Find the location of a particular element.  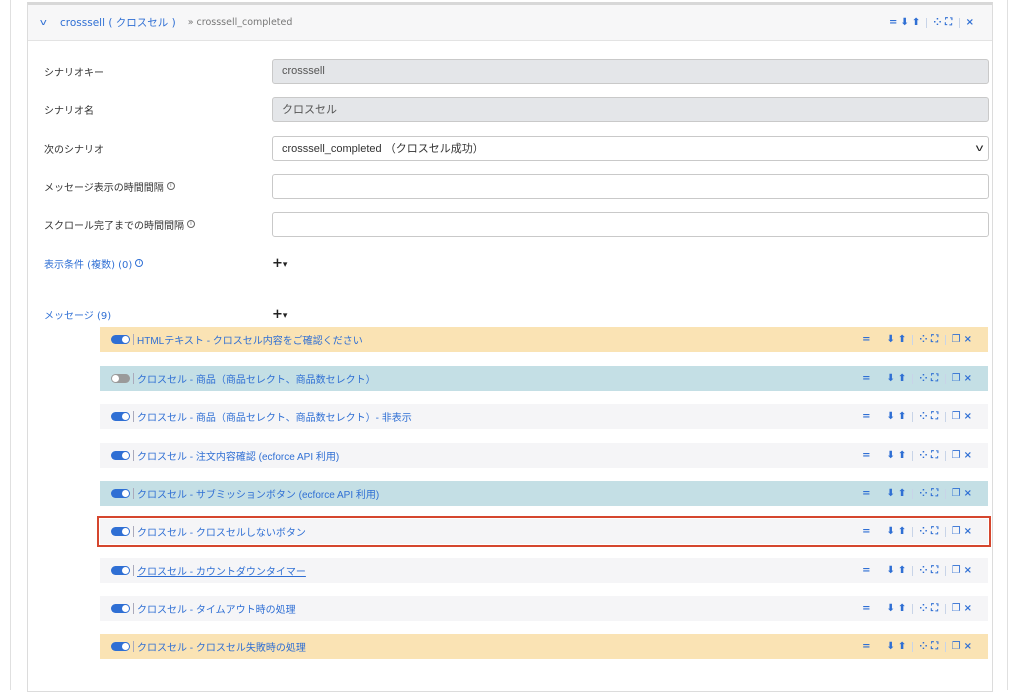

message-item: クロスセル - 商品（商品セレクト、商品数セレクト）- 非表示 = ⬇ ⬆ ⁘ ⛶ ❐ × is located at coordinates (544, 416).